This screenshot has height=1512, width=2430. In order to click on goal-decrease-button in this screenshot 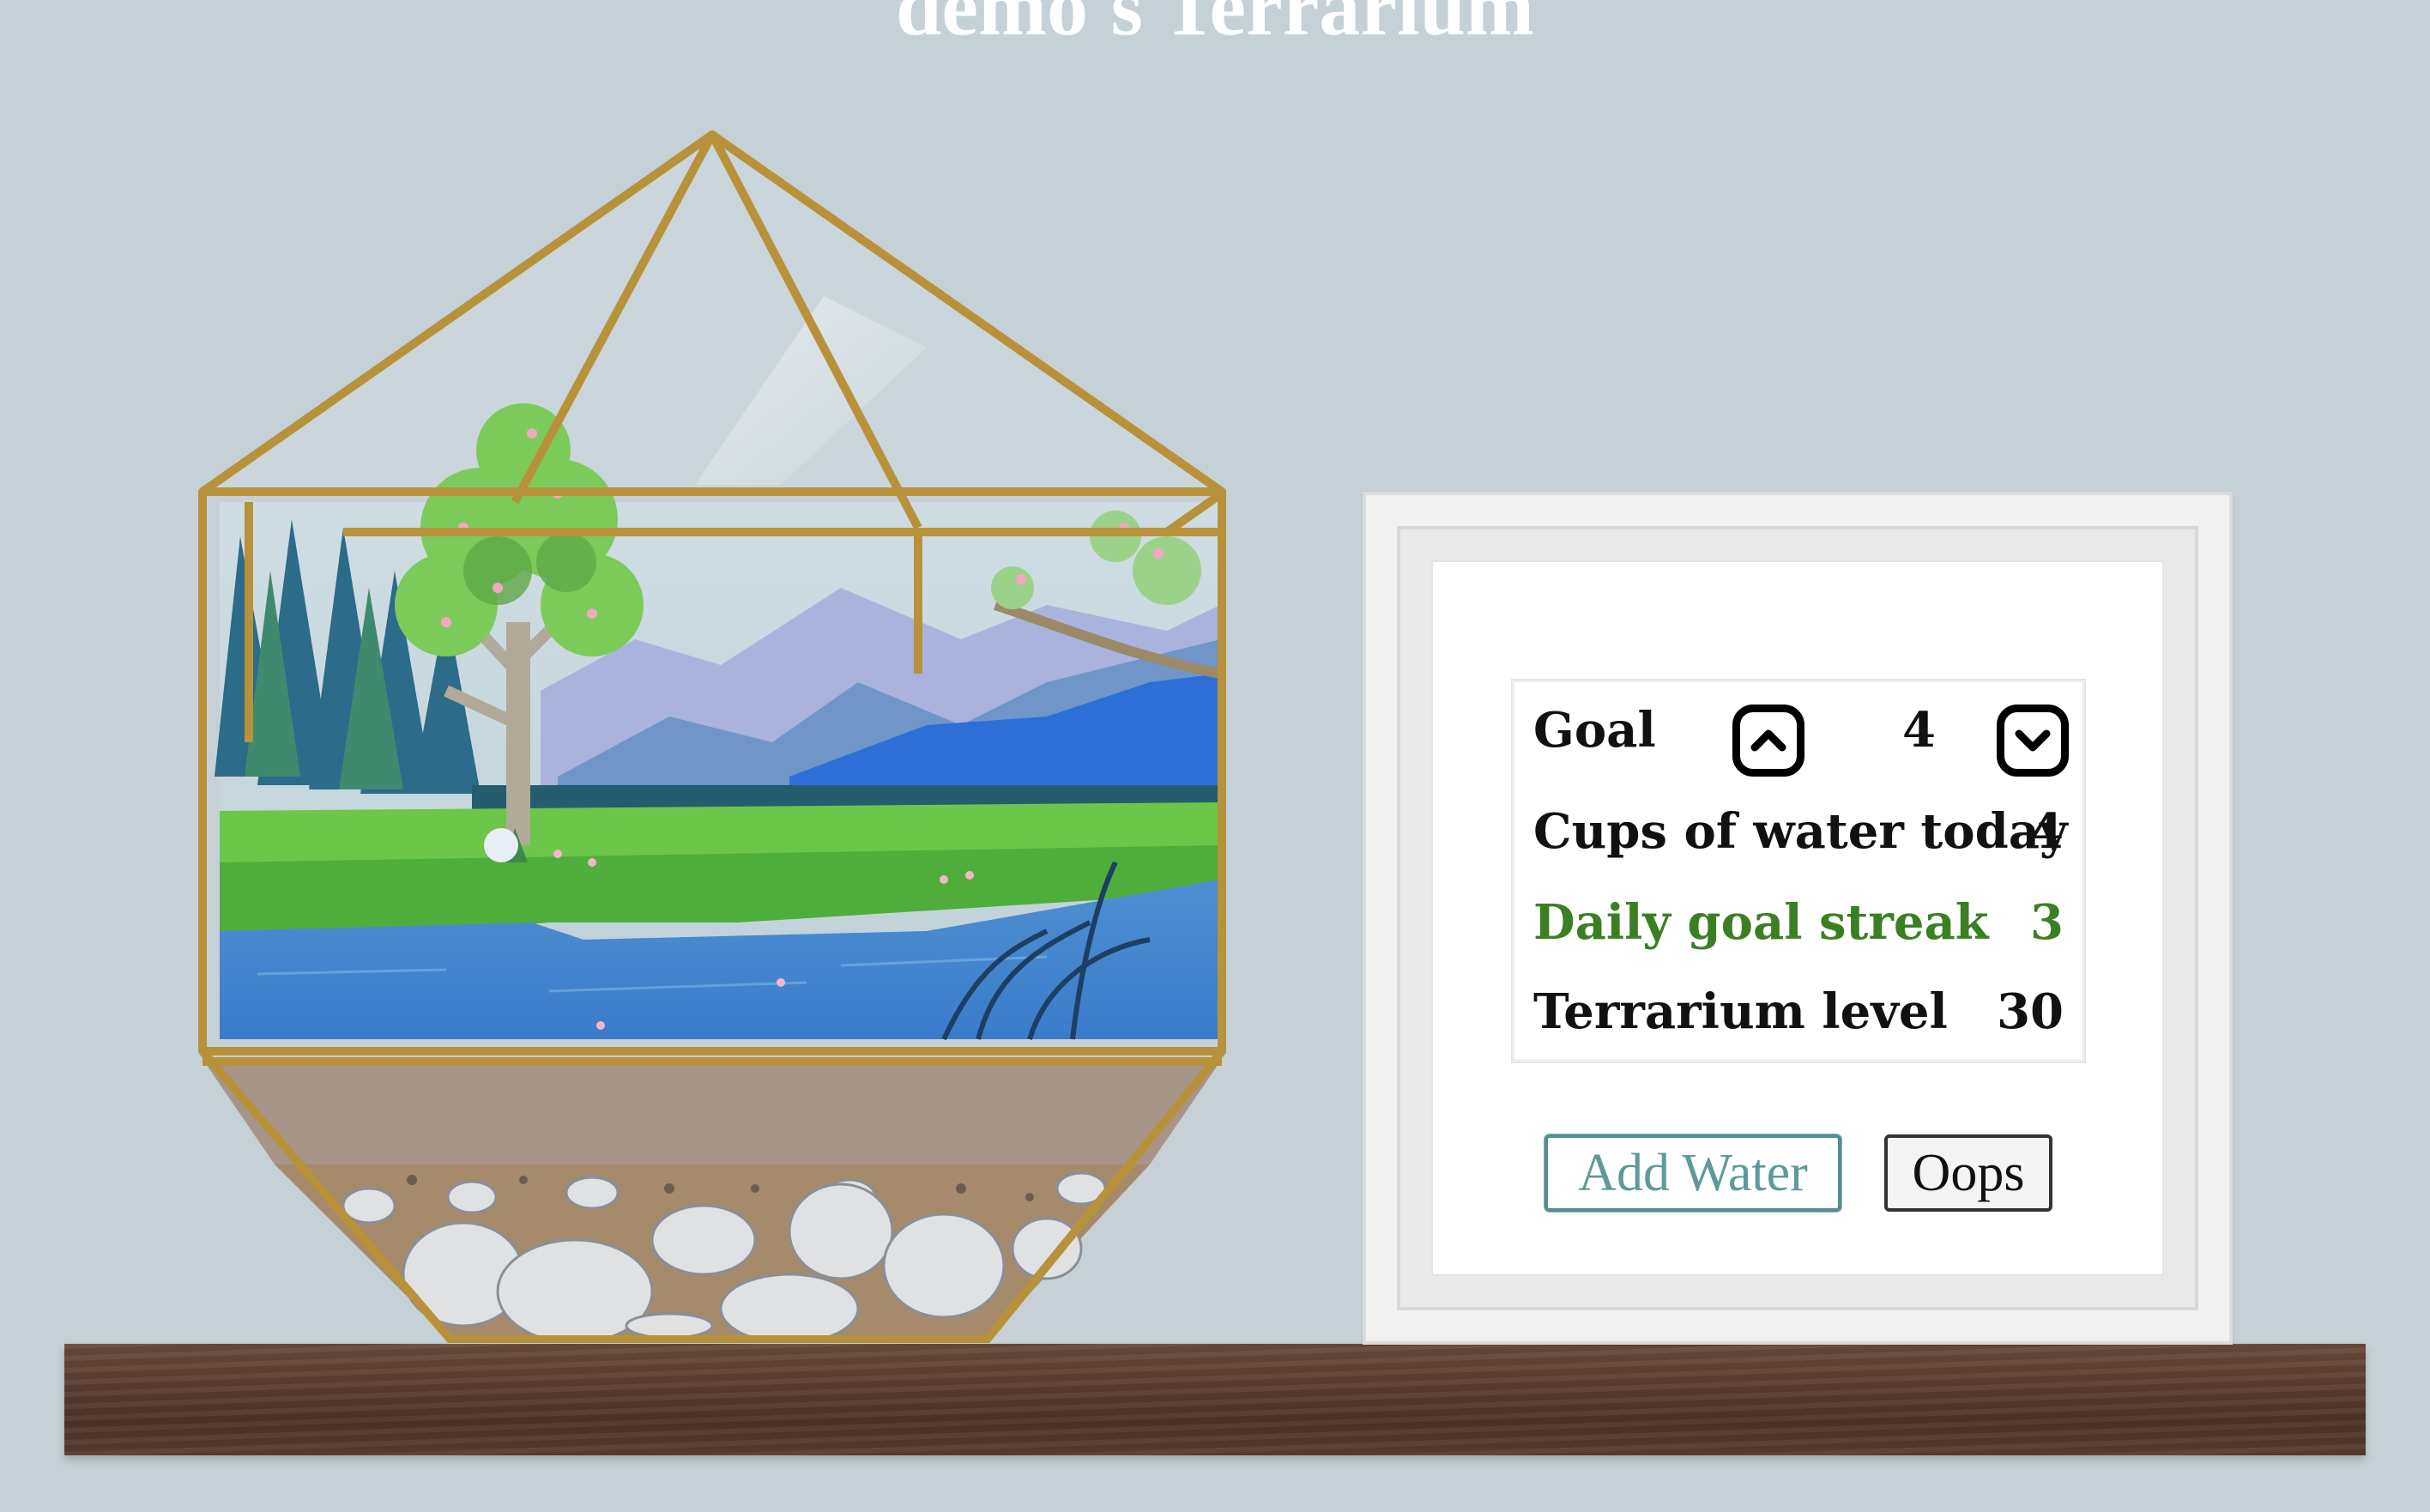, I will do `click(2033, 741)`.